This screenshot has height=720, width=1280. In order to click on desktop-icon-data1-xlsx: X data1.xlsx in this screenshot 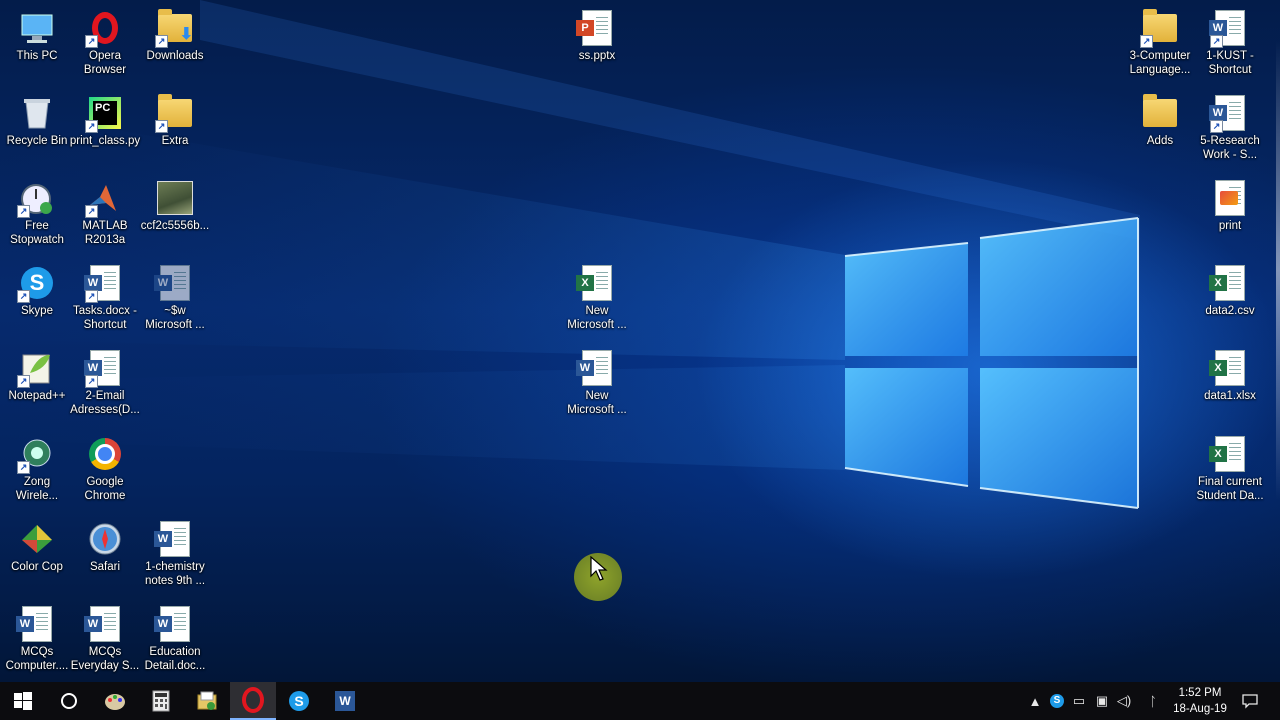, I will do `click(1230, 385)`.